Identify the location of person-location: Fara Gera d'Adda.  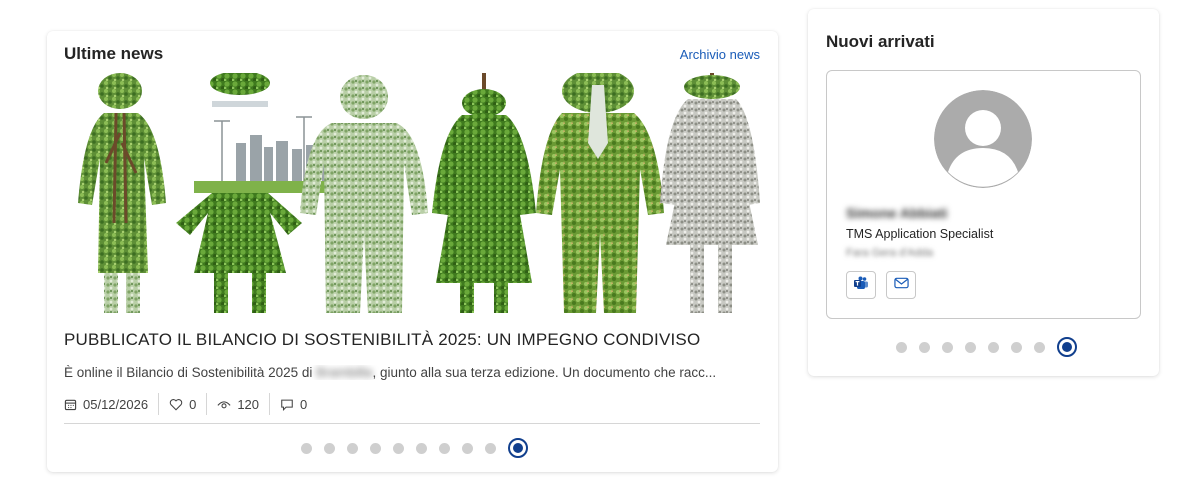
(890, 253).